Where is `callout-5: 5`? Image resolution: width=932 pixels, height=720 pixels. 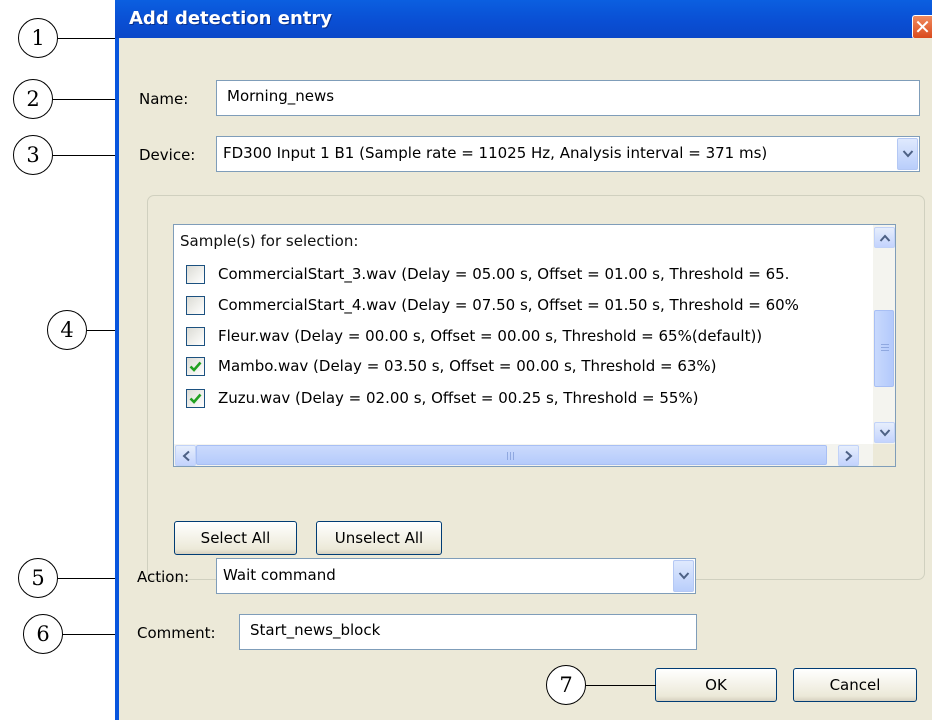 callout-5: 5 is located at coordinates (38, 578).